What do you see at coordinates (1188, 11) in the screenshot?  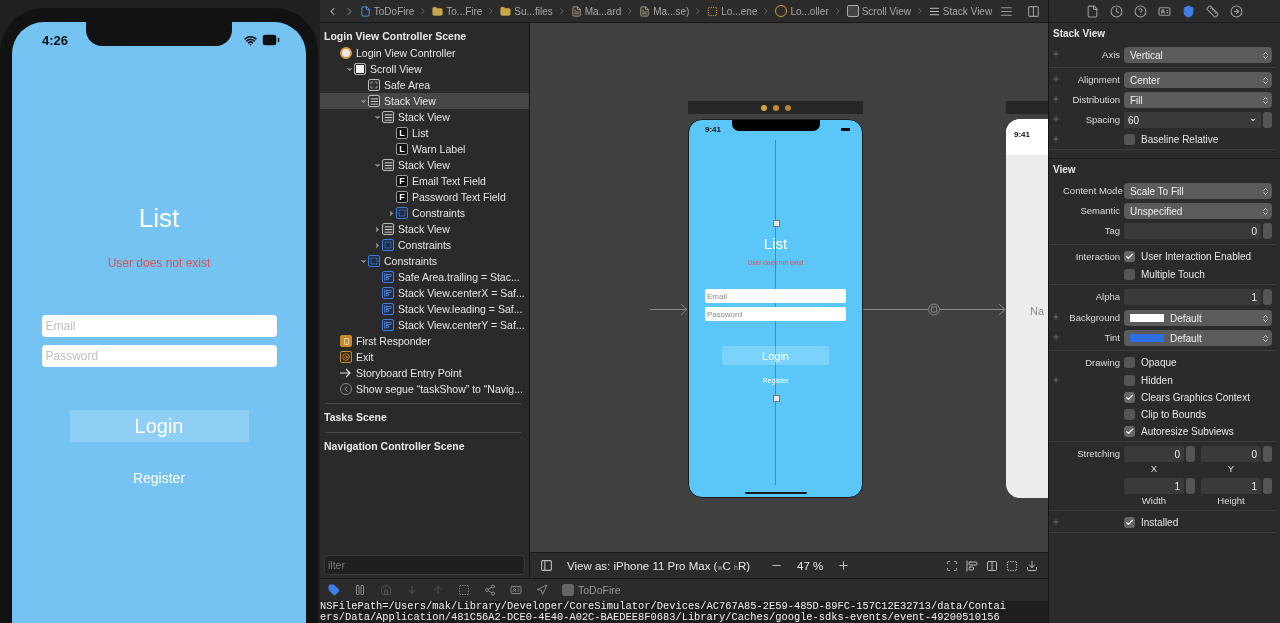 I see `attributes-inspector-tab` at bounding box center [1188, 11].